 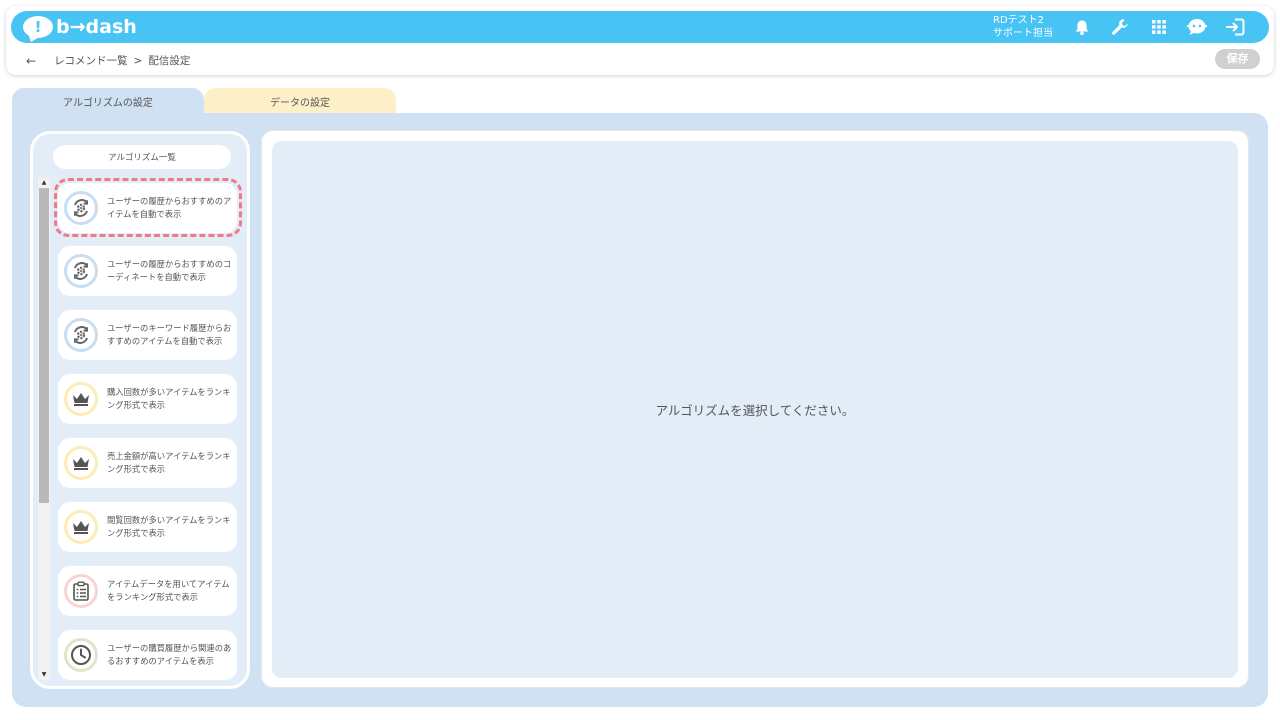 What do you see at coordinates (142, 157) in the screenshot?
I see `algorithm-list-title: アルゴリズム一覧` at bounding box center [142, 157].